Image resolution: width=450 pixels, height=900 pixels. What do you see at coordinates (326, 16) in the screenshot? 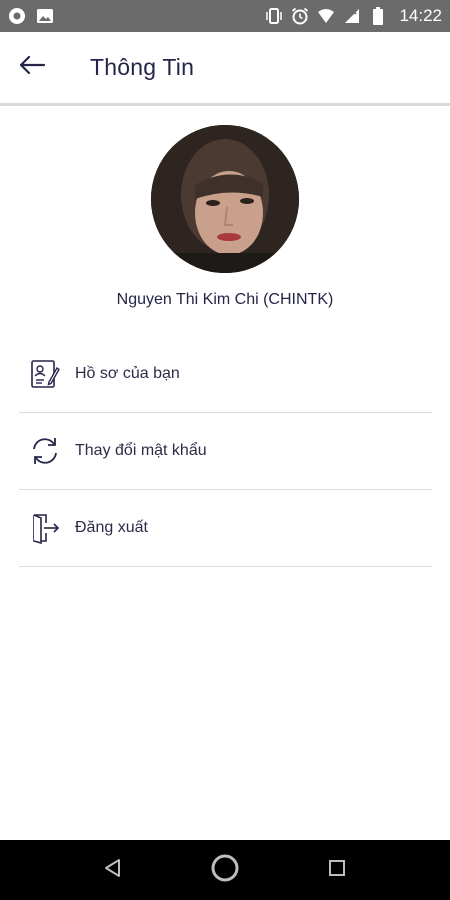
I see `wifi-icon` at bounding box center [326, 16].